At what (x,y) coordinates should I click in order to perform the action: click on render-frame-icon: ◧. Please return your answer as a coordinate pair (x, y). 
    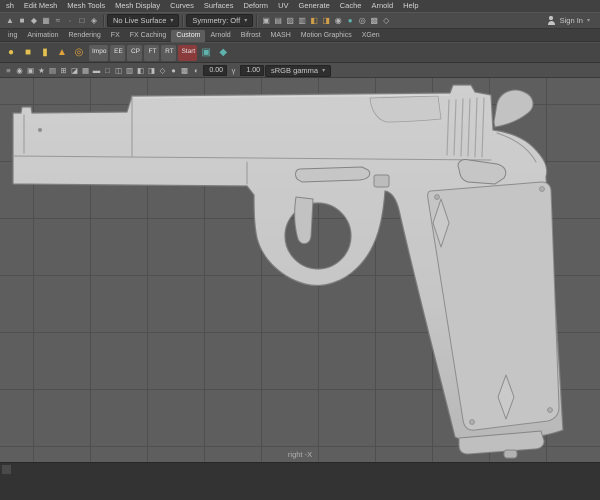
    Looking at the image, I should click on (314, 20).